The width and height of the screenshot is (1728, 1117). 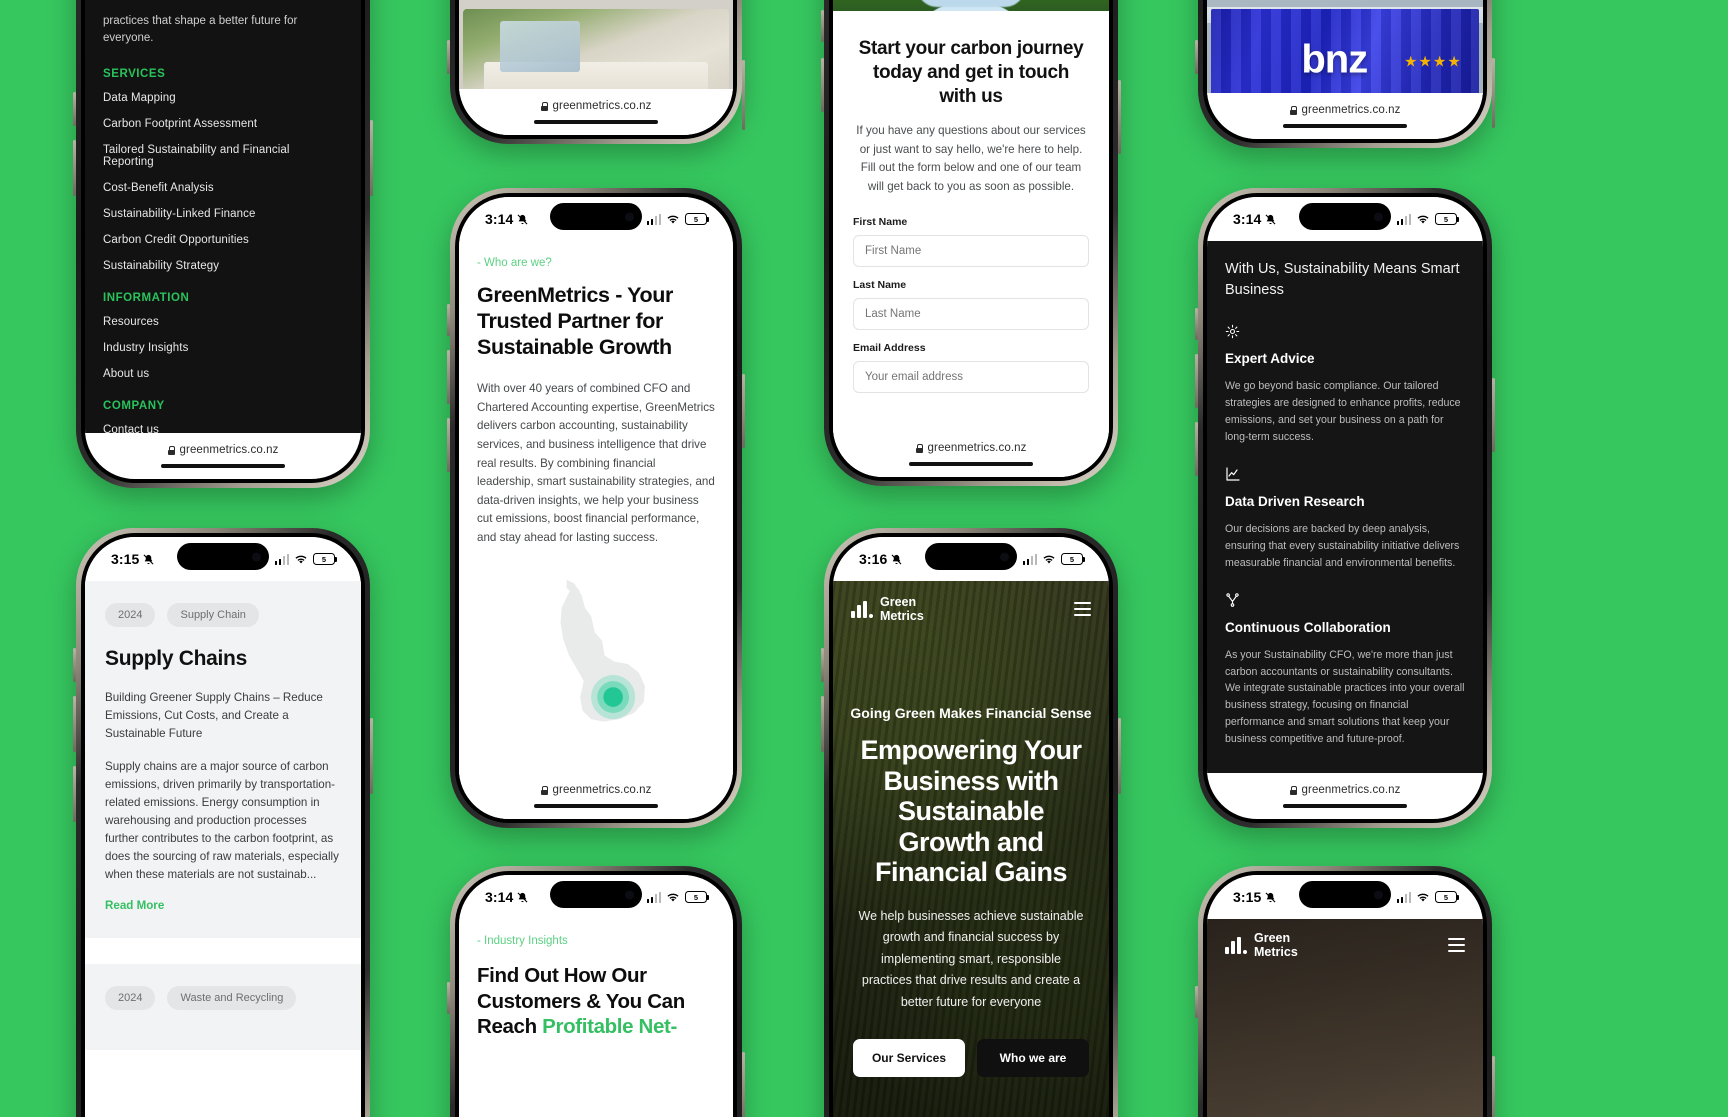 What do you see at coordinates (1293, 110) in the screenshot?
I see `lock-icon` at bounding box center [1293, 110].